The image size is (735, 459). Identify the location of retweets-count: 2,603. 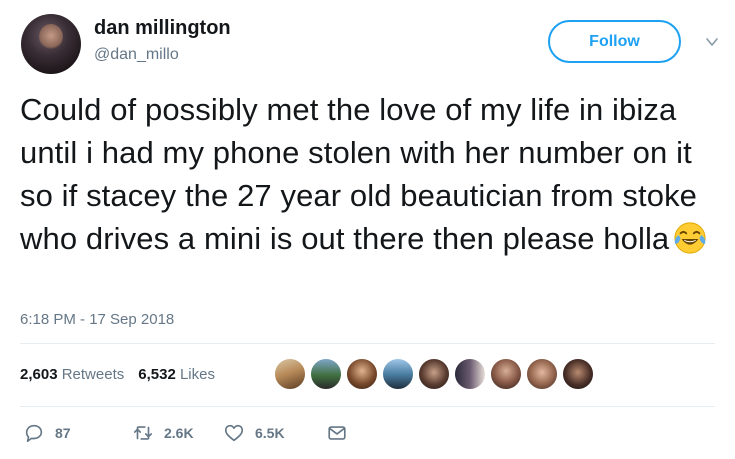
(39, 374).